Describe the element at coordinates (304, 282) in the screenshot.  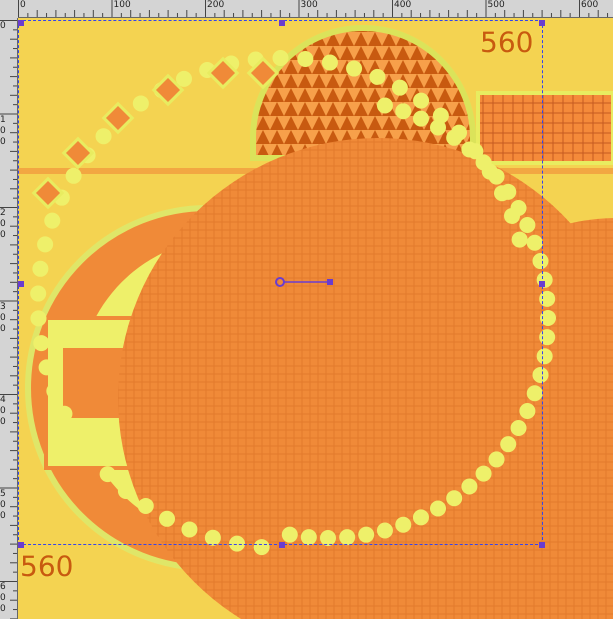
I see `rotation-handle-icon` at that location.